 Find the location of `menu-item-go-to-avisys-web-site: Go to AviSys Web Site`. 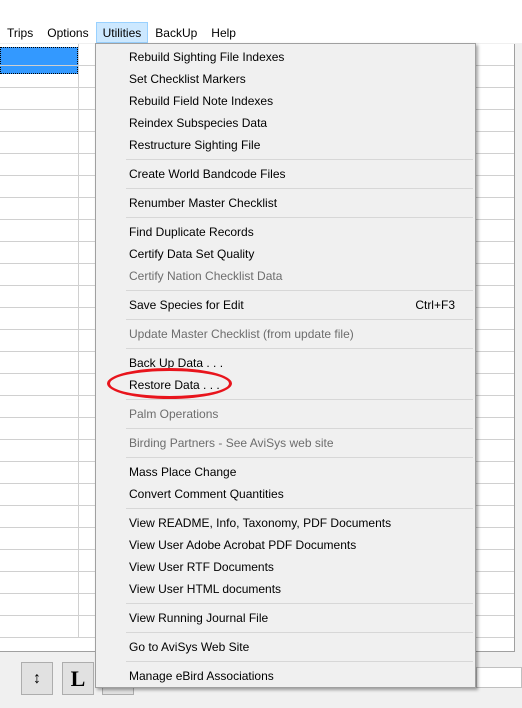

menu-item-go-to-avisys-web-site: Go to AviSys Web Site is located at coordinates (285, 647).